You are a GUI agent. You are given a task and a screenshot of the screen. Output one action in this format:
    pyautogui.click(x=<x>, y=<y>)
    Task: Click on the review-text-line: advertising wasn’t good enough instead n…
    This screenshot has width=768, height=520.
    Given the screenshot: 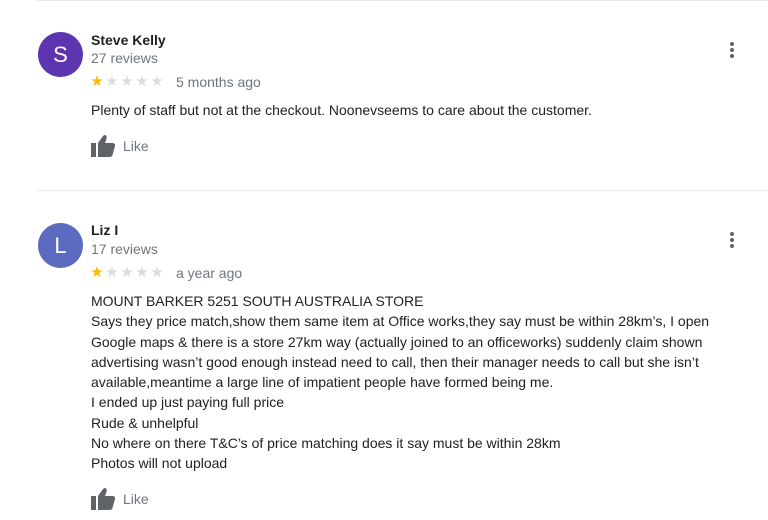 What is the action you would take?
    pyautogui.click(x=395, y=361)
    